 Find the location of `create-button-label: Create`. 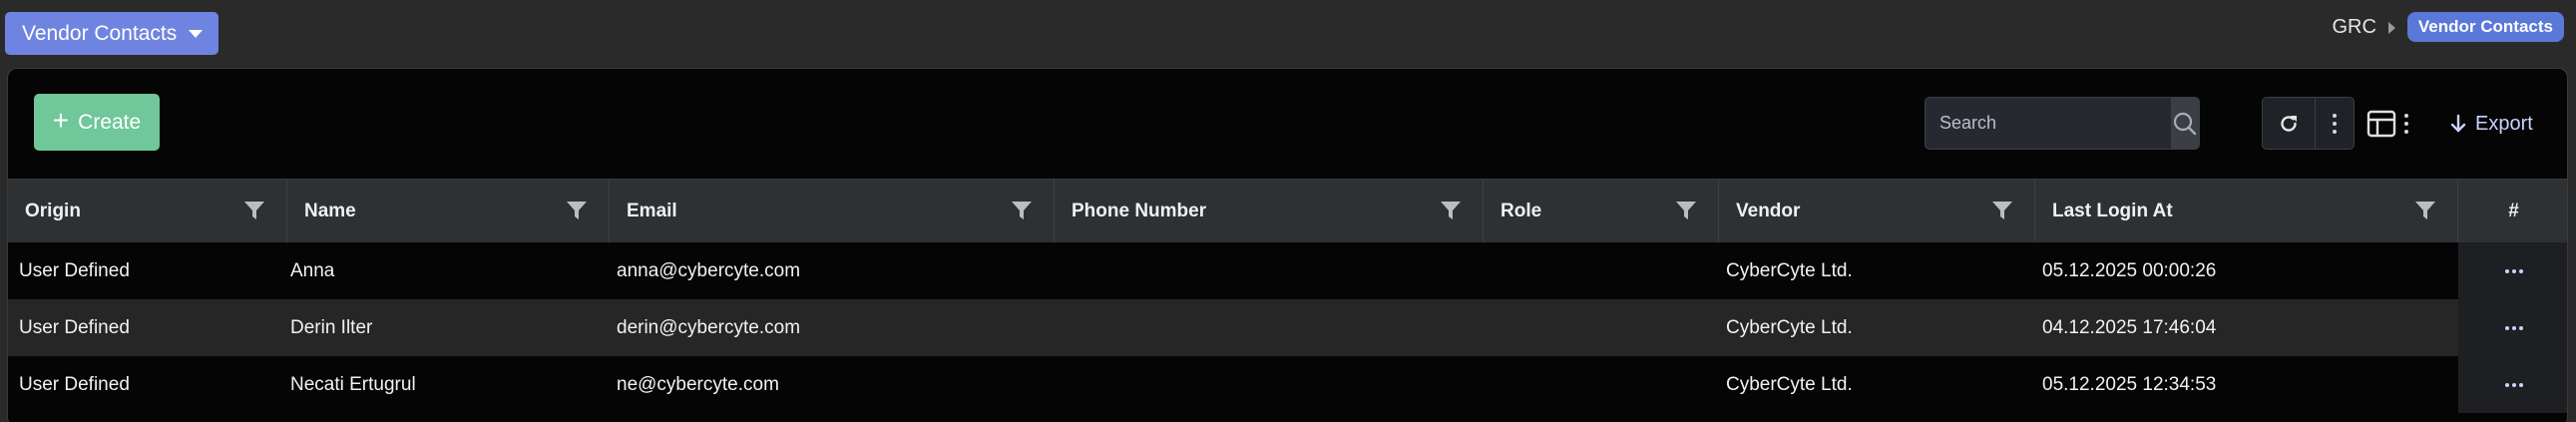

create-button-label: Create is located at coordinates (110, 122).